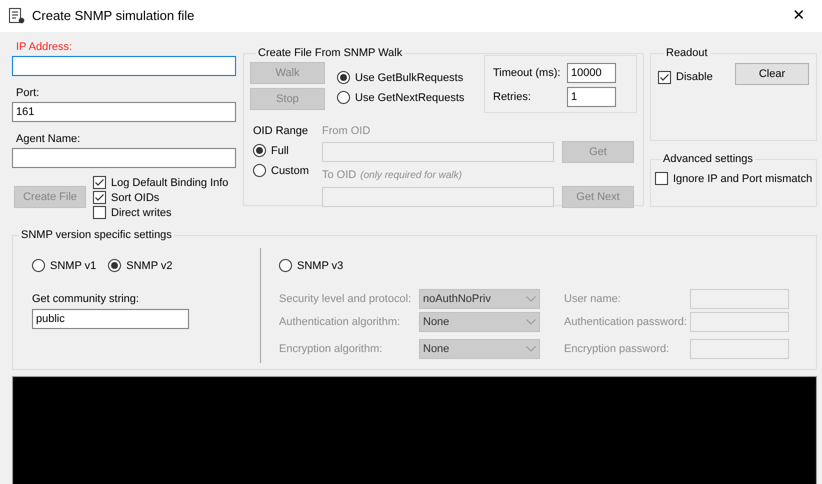 The width and height of the screenshot is (822, 484). What do you see at coordinates (409, 97) in the screenshot?
I see `radio-label: Use GetNextRequests` at bounding box center [409, 97].